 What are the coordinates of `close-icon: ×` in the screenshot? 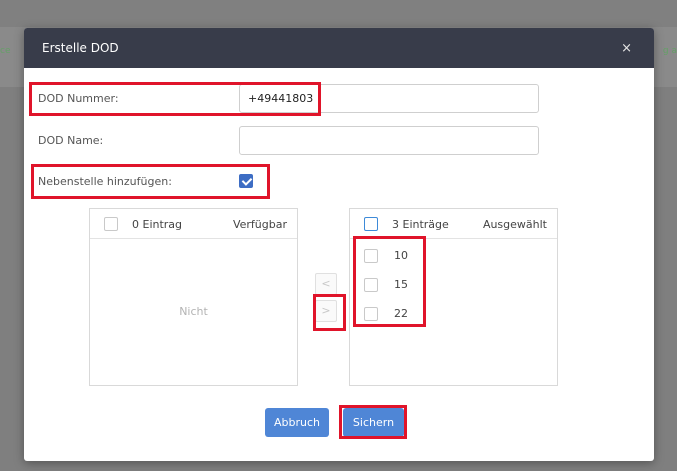 It's located at (626, 48).